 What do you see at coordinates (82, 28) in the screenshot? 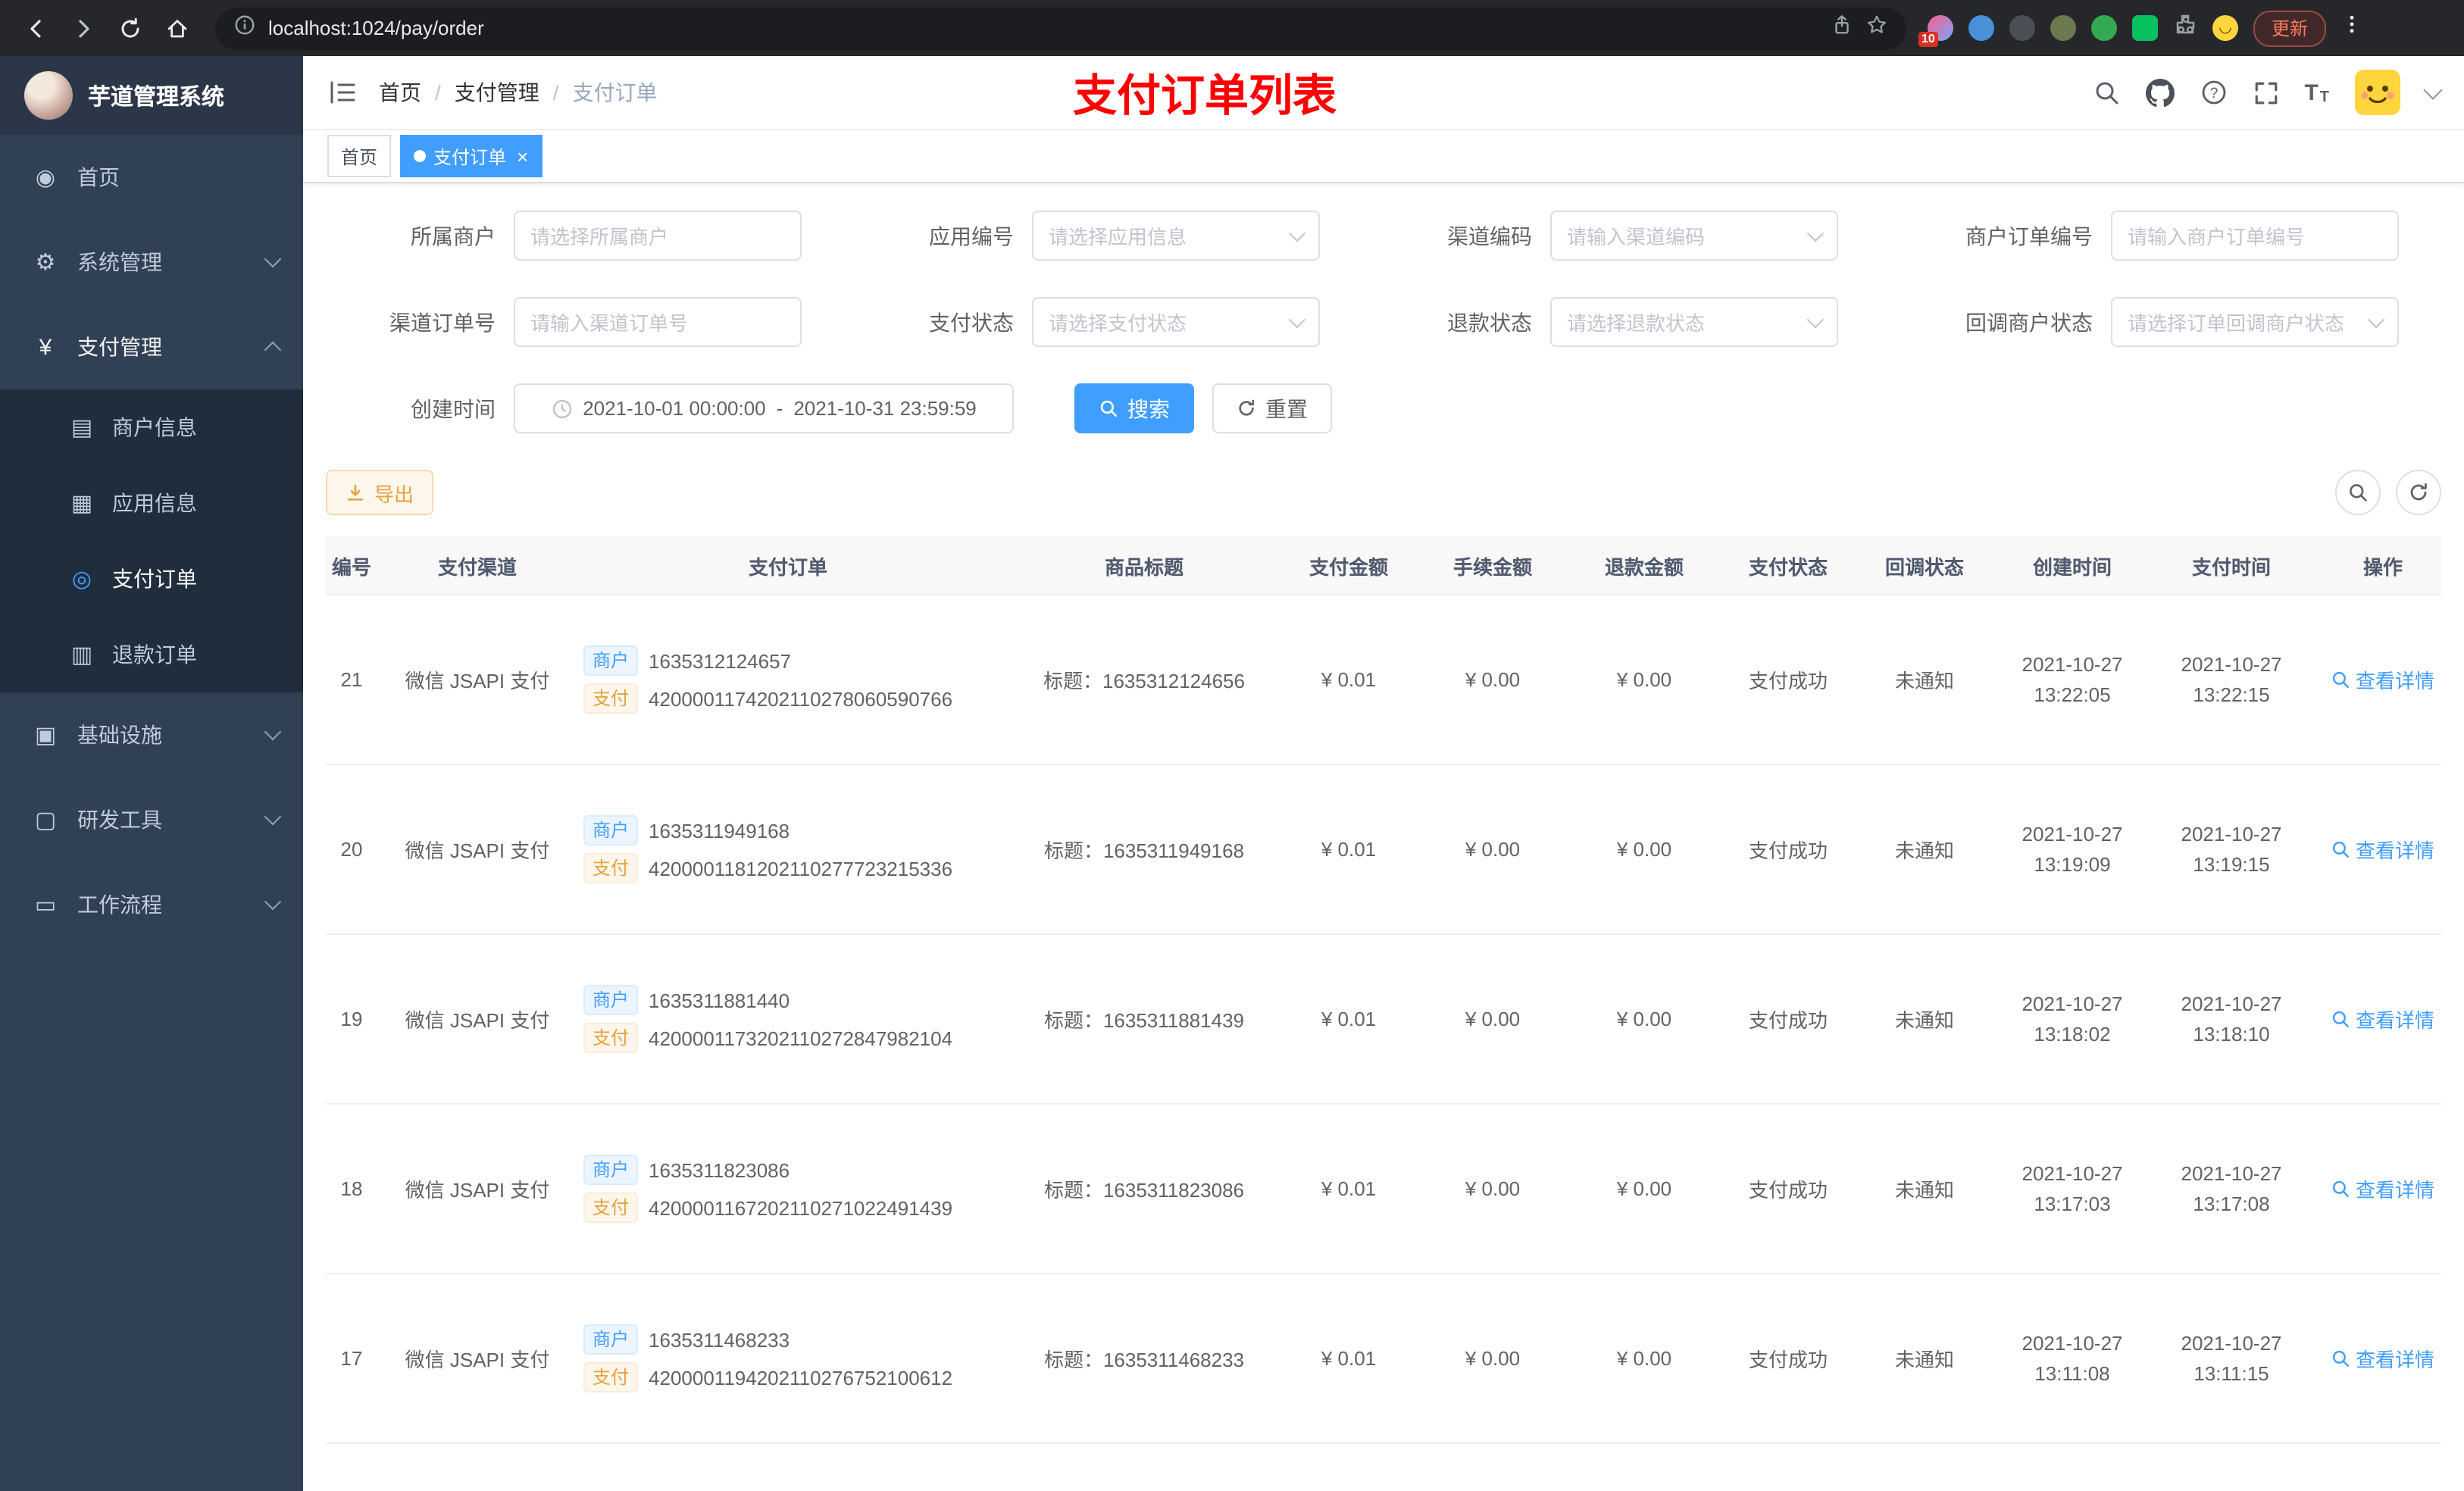
I see `browser-forward-button` at bounding box center [82, 28].